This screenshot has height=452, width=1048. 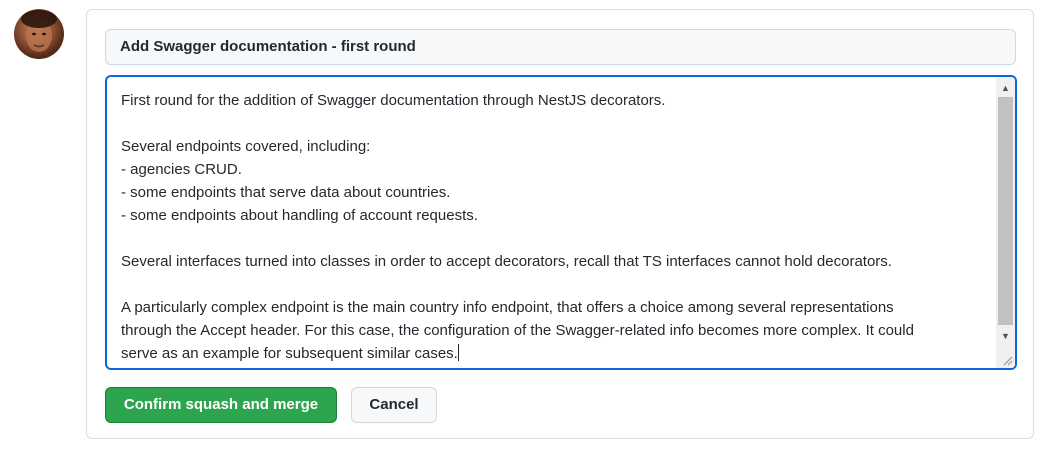 I want to click on commit-body-line: Several endpoints covered, including:, so click(x=246, y=146).